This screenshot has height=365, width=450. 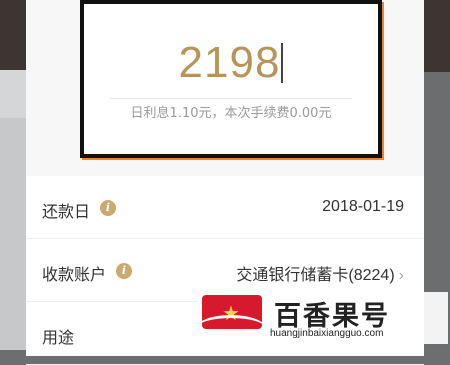 What do you see at coordinates (74, 274) in the screenshot?
I see `receiving-account-label: 收款账户` at bounding box center [74, 274].